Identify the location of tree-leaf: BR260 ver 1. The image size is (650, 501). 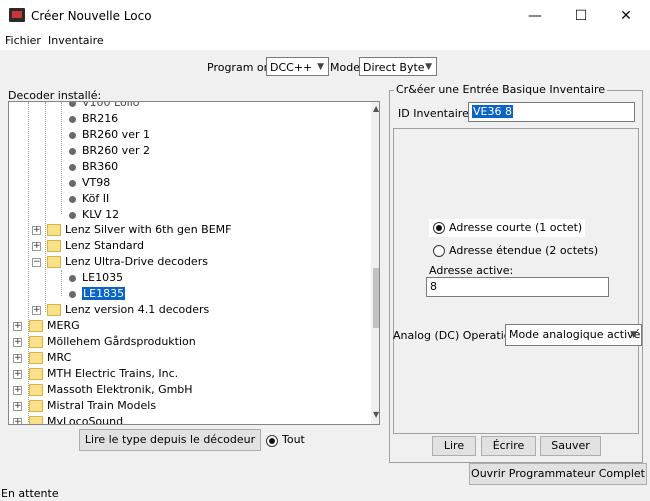
(109, 135).